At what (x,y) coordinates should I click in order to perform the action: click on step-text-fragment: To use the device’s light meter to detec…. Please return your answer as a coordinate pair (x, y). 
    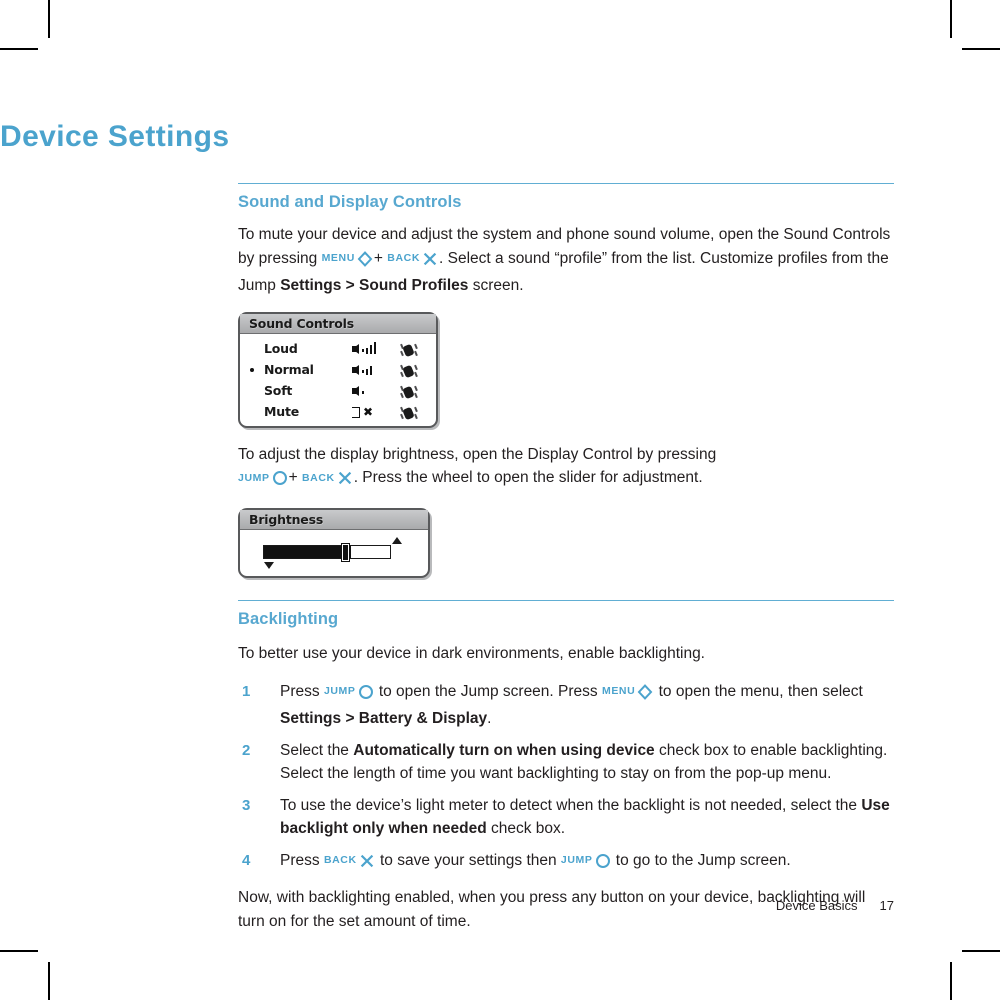
    Looking at the image, I should click on (571, 805).